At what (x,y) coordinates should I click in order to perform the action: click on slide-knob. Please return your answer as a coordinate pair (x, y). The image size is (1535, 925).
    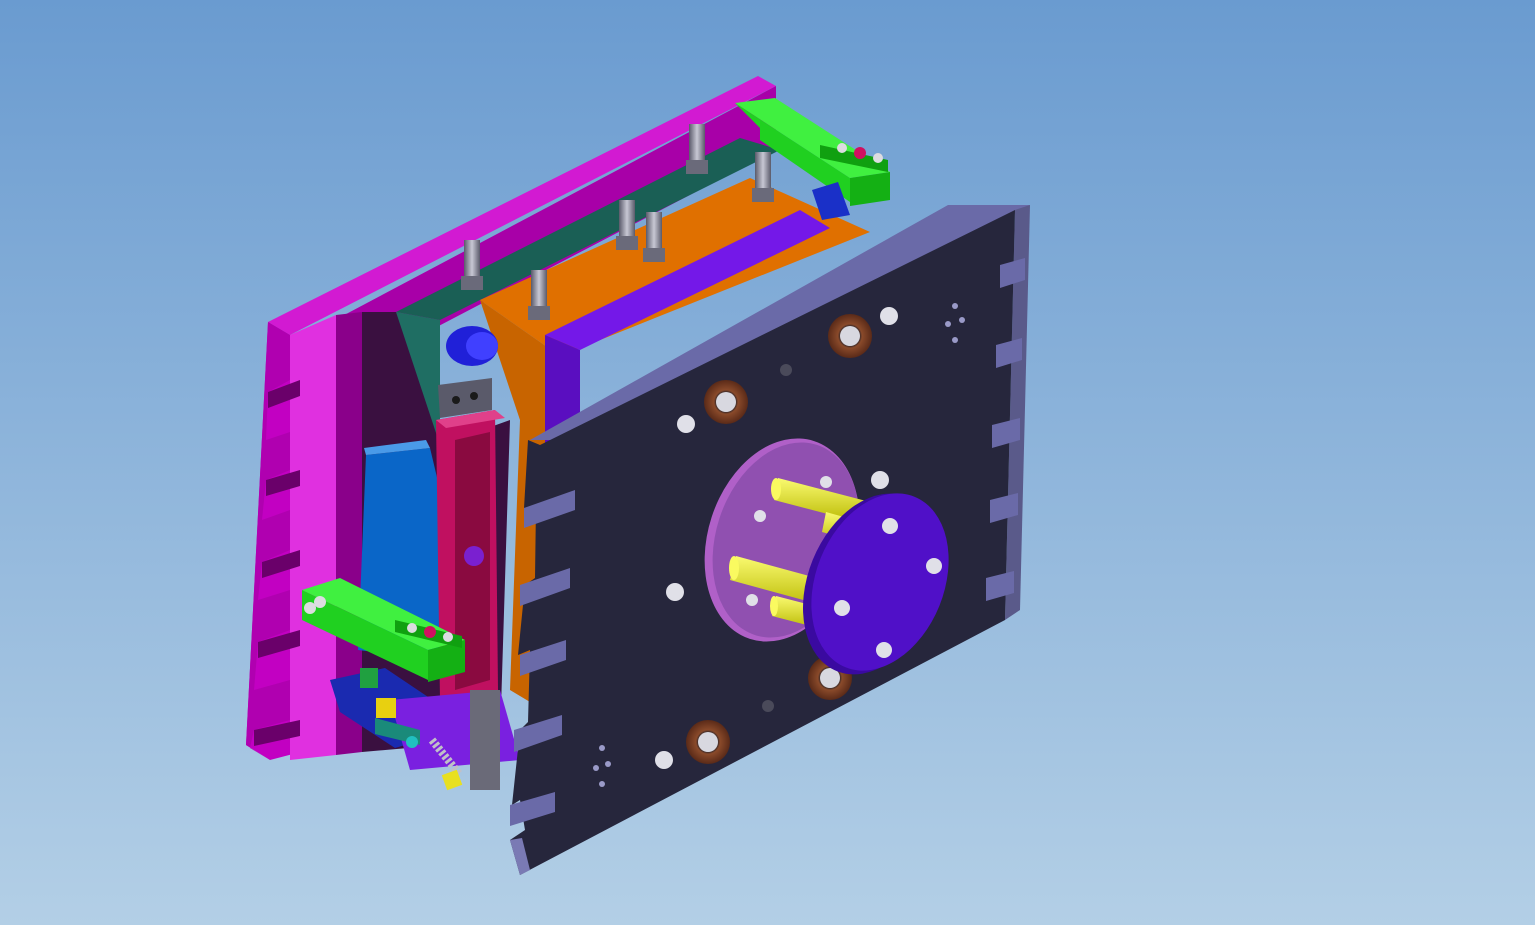
    Looking at the image, I should click on (474, 556).